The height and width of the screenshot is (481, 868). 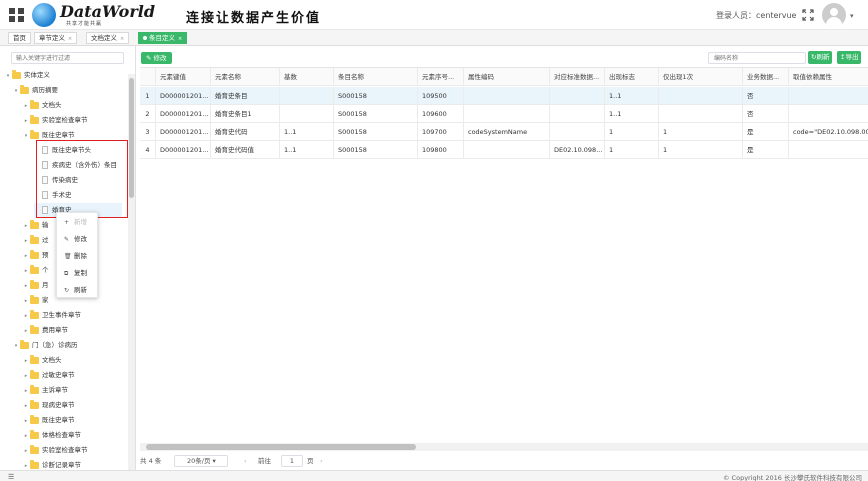 What do you see at coordinates (245, 461) in the screenshot?
I see `prev-page-icon: ‹` at bounding box center [245, 461].